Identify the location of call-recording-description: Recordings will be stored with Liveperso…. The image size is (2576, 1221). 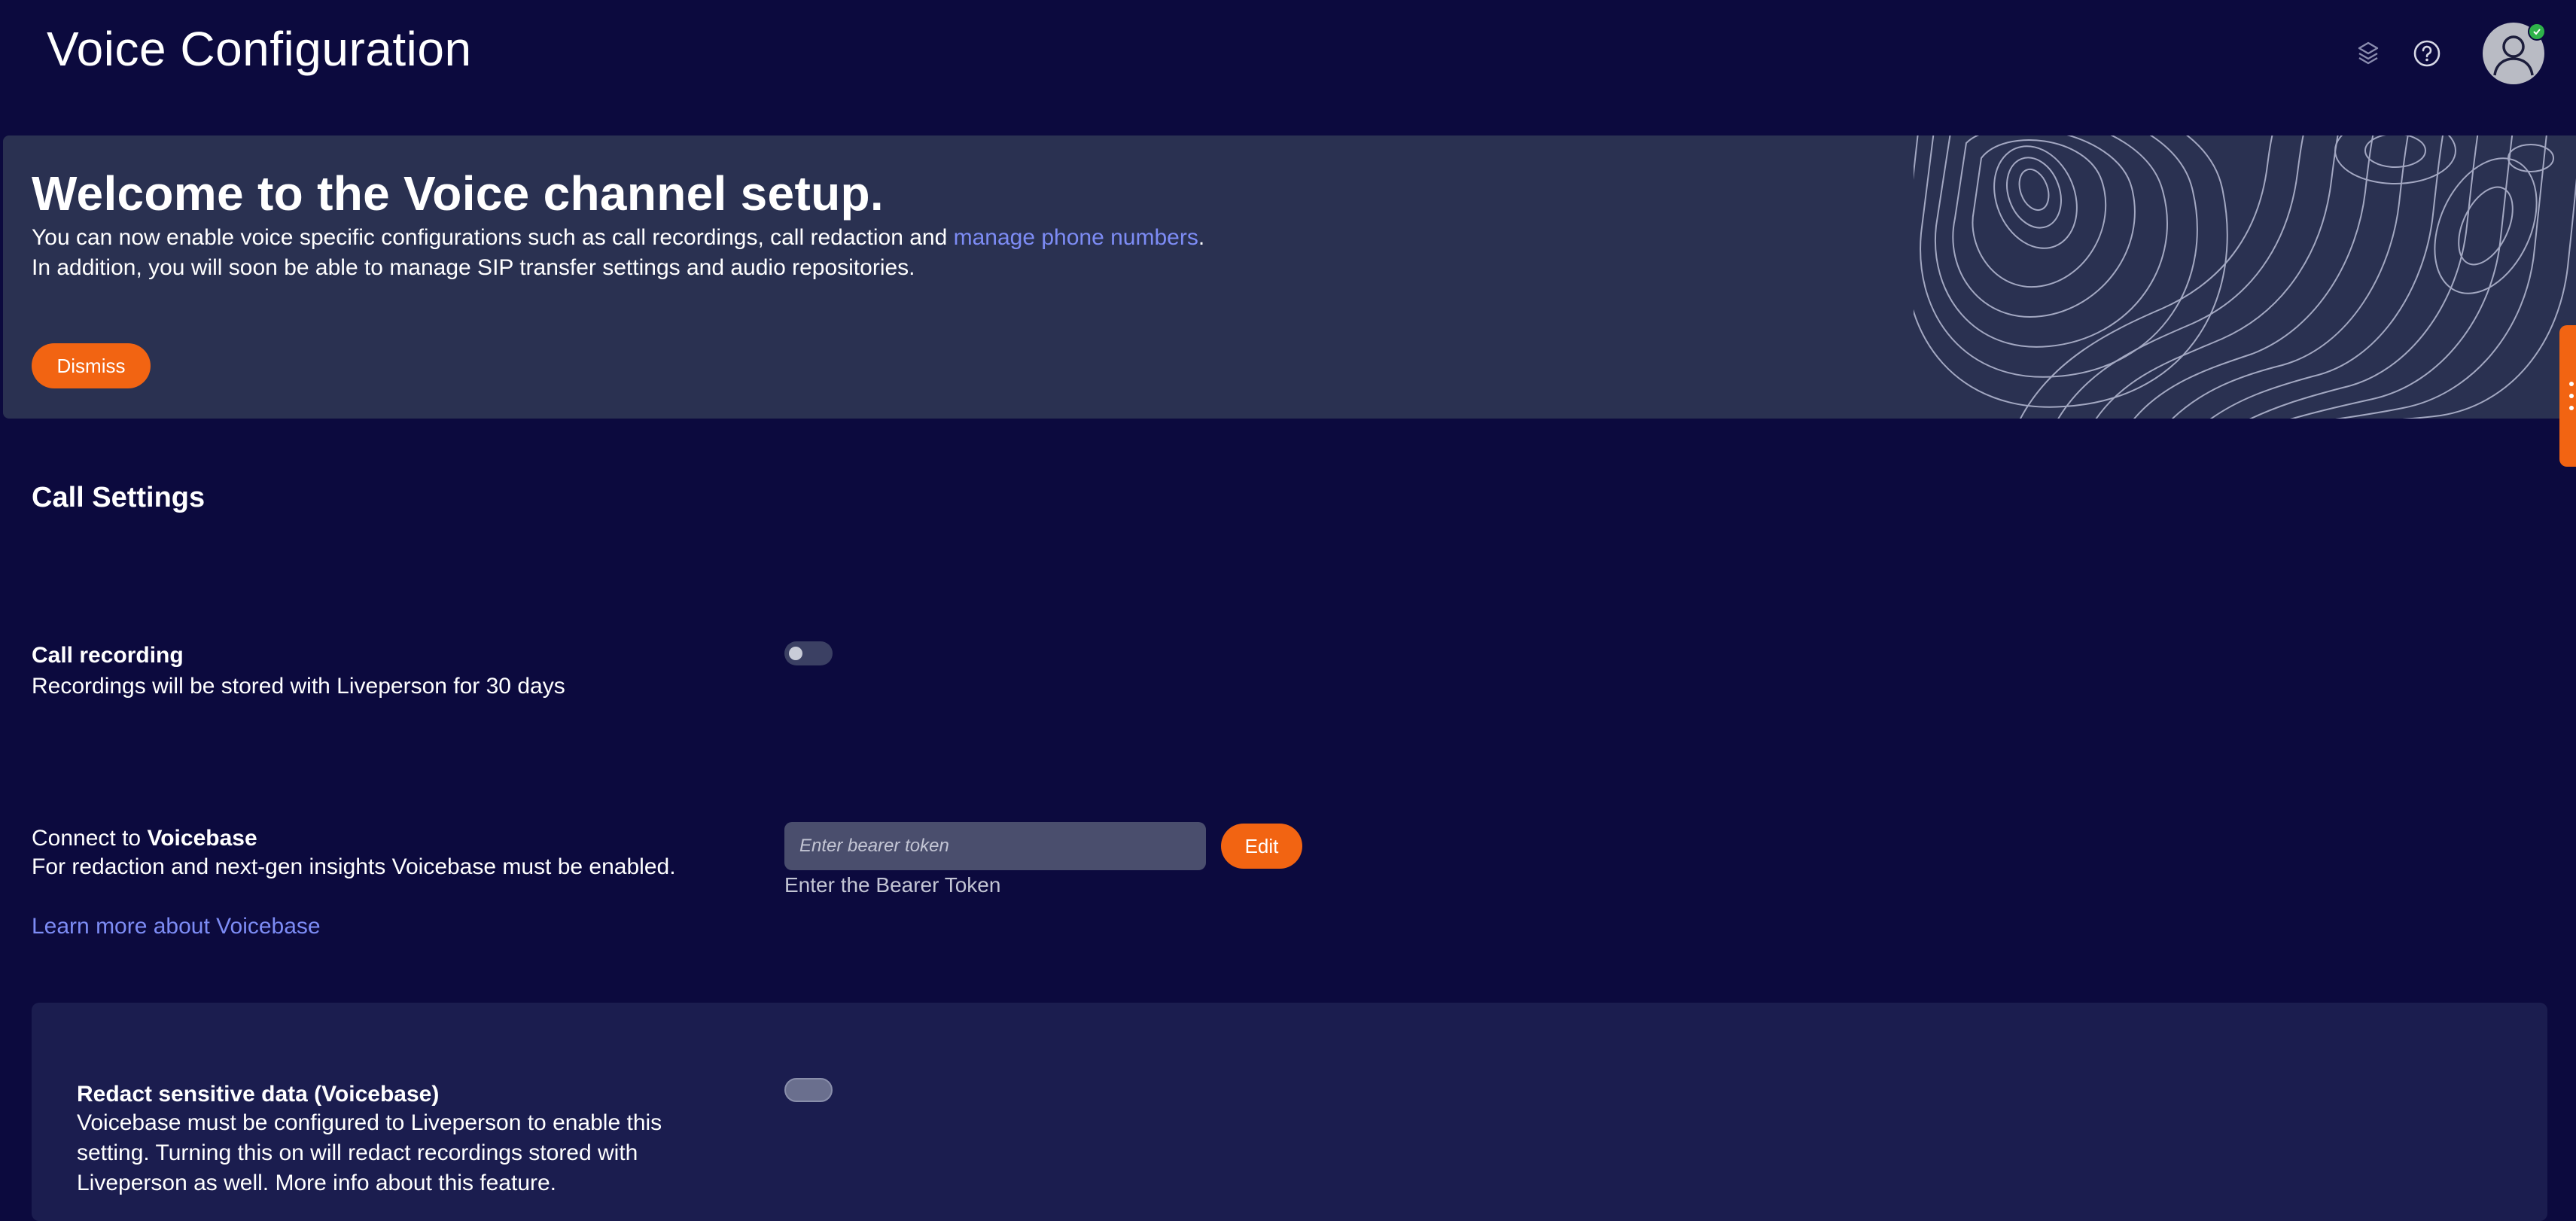
(298, 686).